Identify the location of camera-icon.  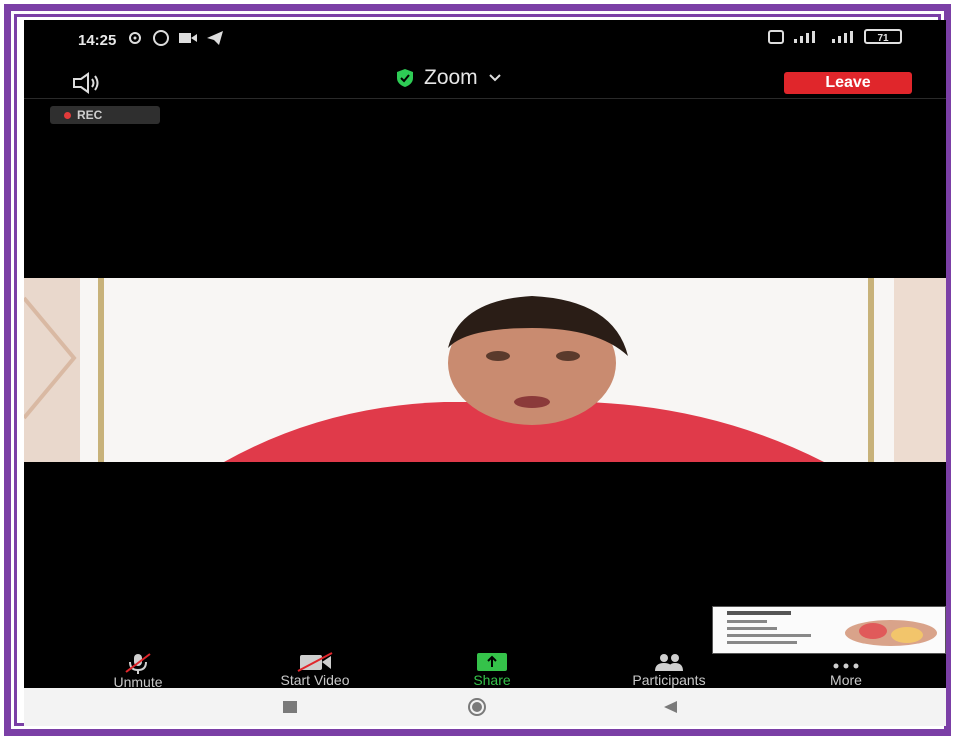
(188, 38).